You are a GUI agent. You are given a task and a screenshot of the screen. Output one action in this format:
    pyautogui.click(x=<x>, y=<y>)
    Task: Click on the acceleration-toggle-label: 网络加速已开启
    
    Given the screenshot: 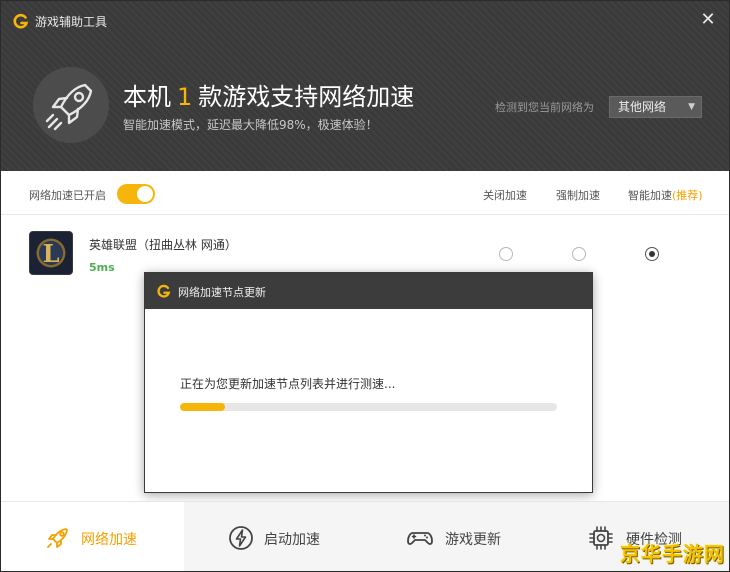 What is the action you would take?
    pyautogui.click(x=67, y=195)
    